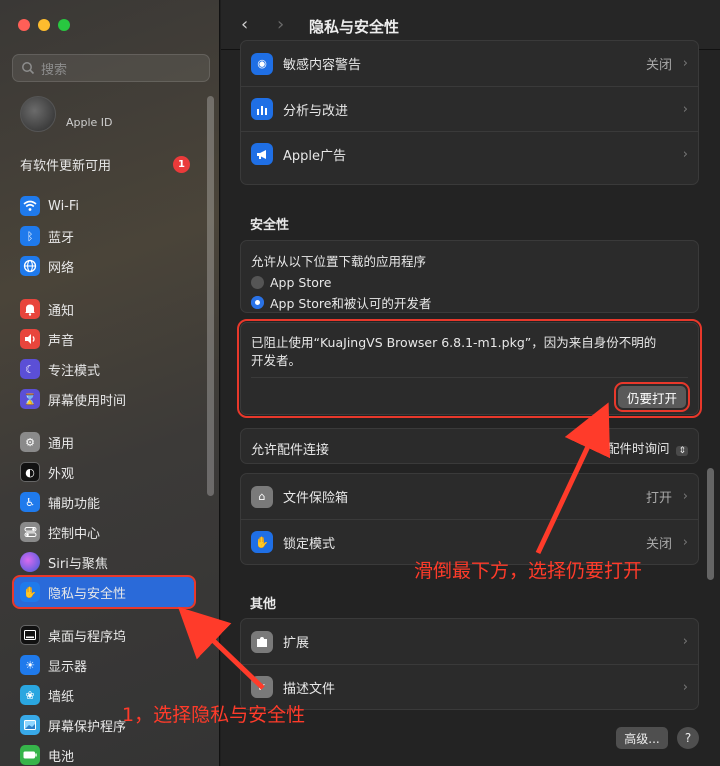 This screenshot has width=720, height=766. What do you see at coordinates (66, 114) in the screenshot?
I see `apple-id-item: Apple ID` at bounding box center [66, 114].